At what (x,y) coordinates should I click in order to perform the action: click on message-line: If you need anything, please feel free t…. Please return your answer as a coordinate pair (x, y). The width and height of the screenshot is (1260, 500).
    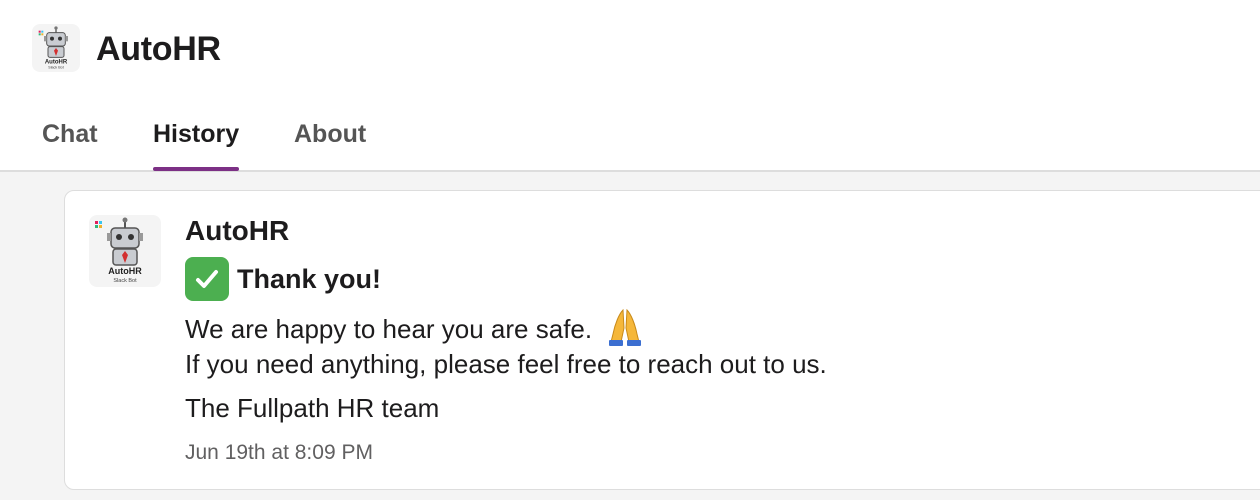
    Looking at the image, I should click on (506, 364).